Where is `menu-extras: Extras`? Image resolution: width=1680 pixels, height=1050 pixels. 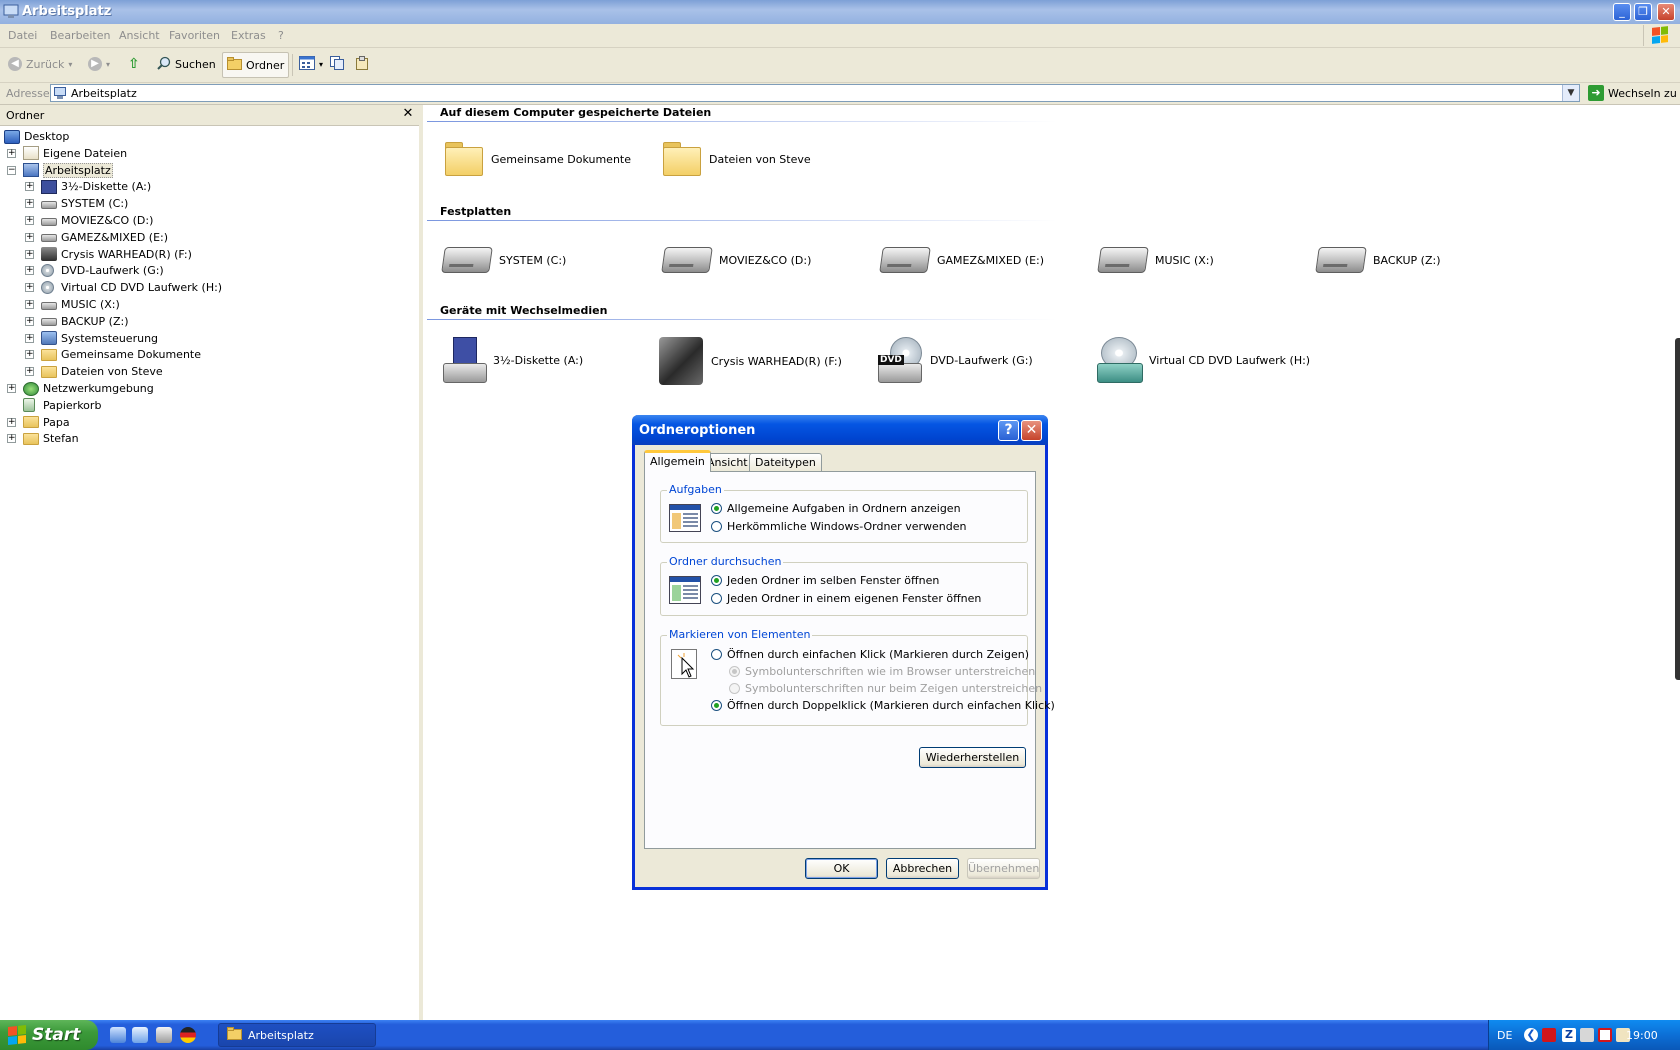 menu-extras: Extras is located at coordinates (248, 35).